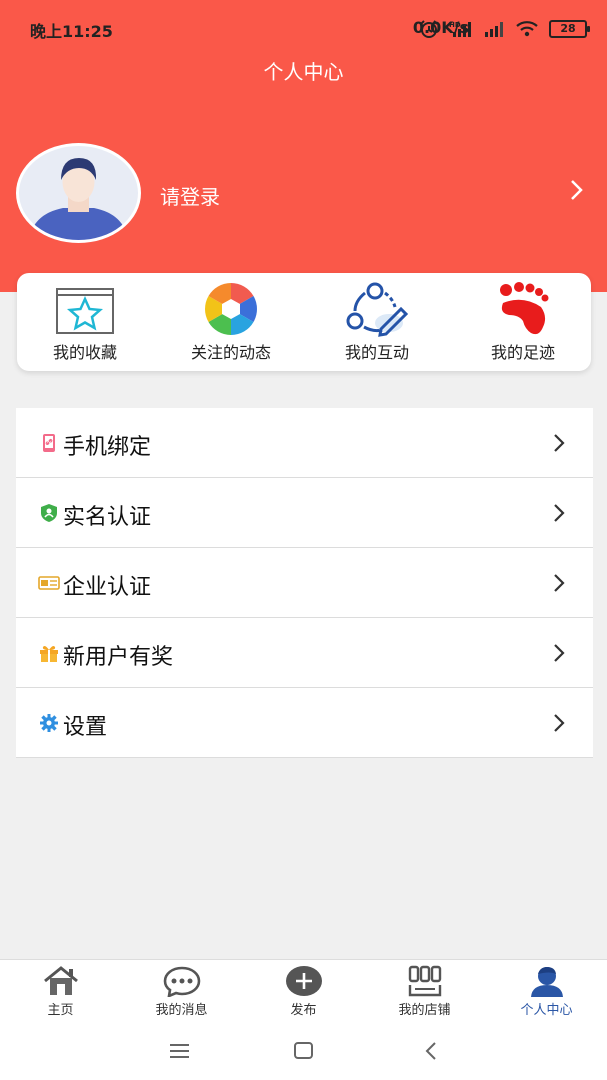 This screenshot has height=1080, width=607. I want to click on avatar, so click(78, 193).